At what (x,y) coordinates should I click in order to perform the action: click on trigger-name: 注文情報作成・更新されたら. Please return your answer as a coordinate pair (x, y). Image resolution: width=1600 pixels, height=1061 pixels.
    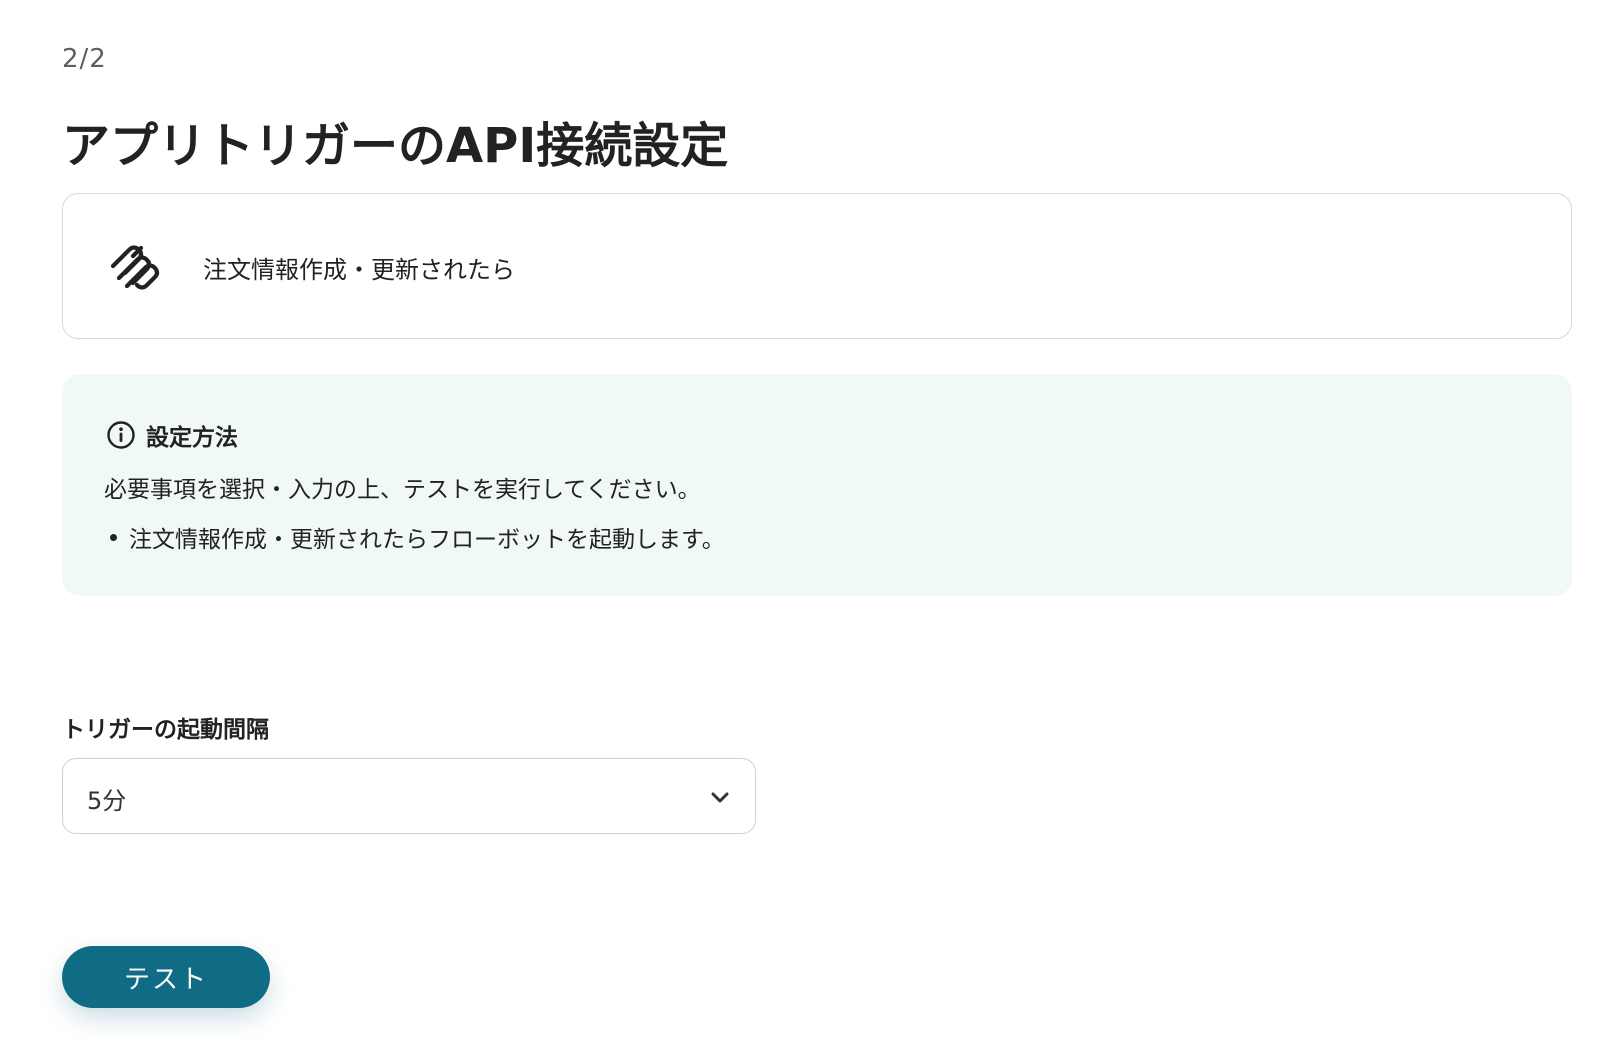
    Looking at the image, I should click on (359, 270).